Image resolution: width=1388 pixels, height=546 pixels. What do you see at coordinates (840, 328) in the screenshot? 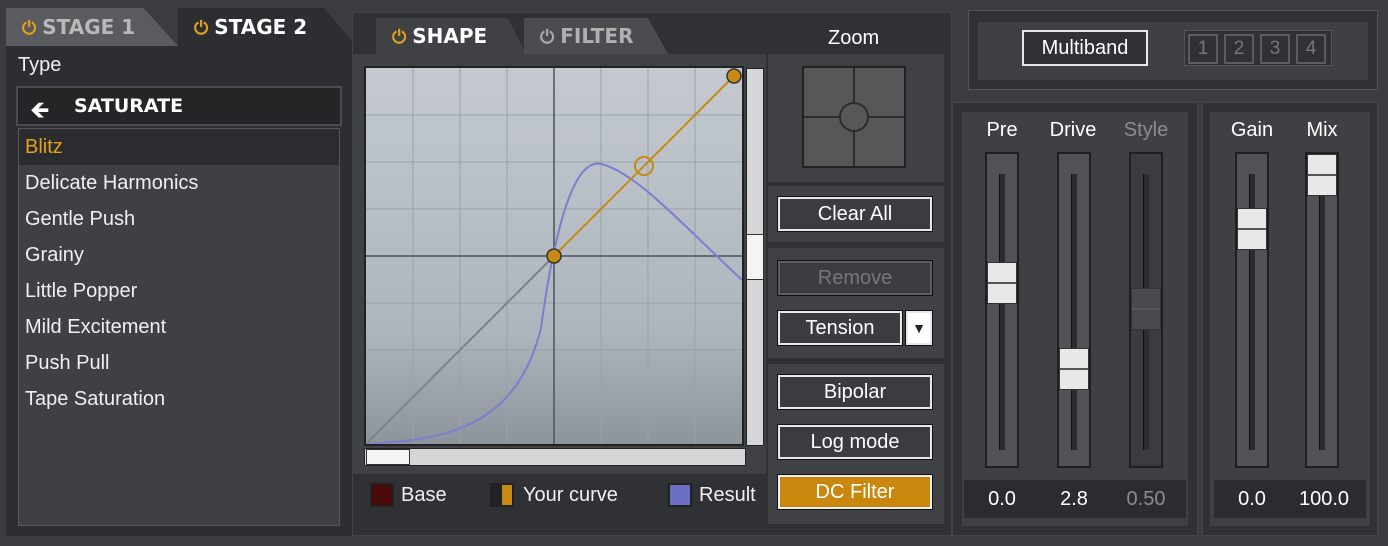
I see `tension-select: Tension` at bounding box center [840, 328].